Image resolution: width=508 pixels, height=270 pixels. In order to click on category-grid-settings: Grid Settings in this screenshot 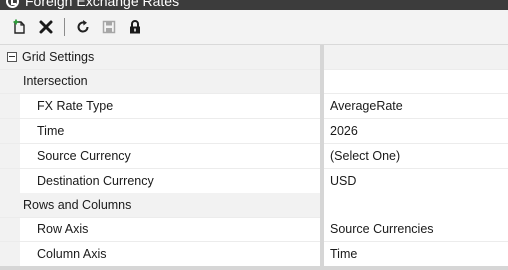, I will do `click(254, 57)`.